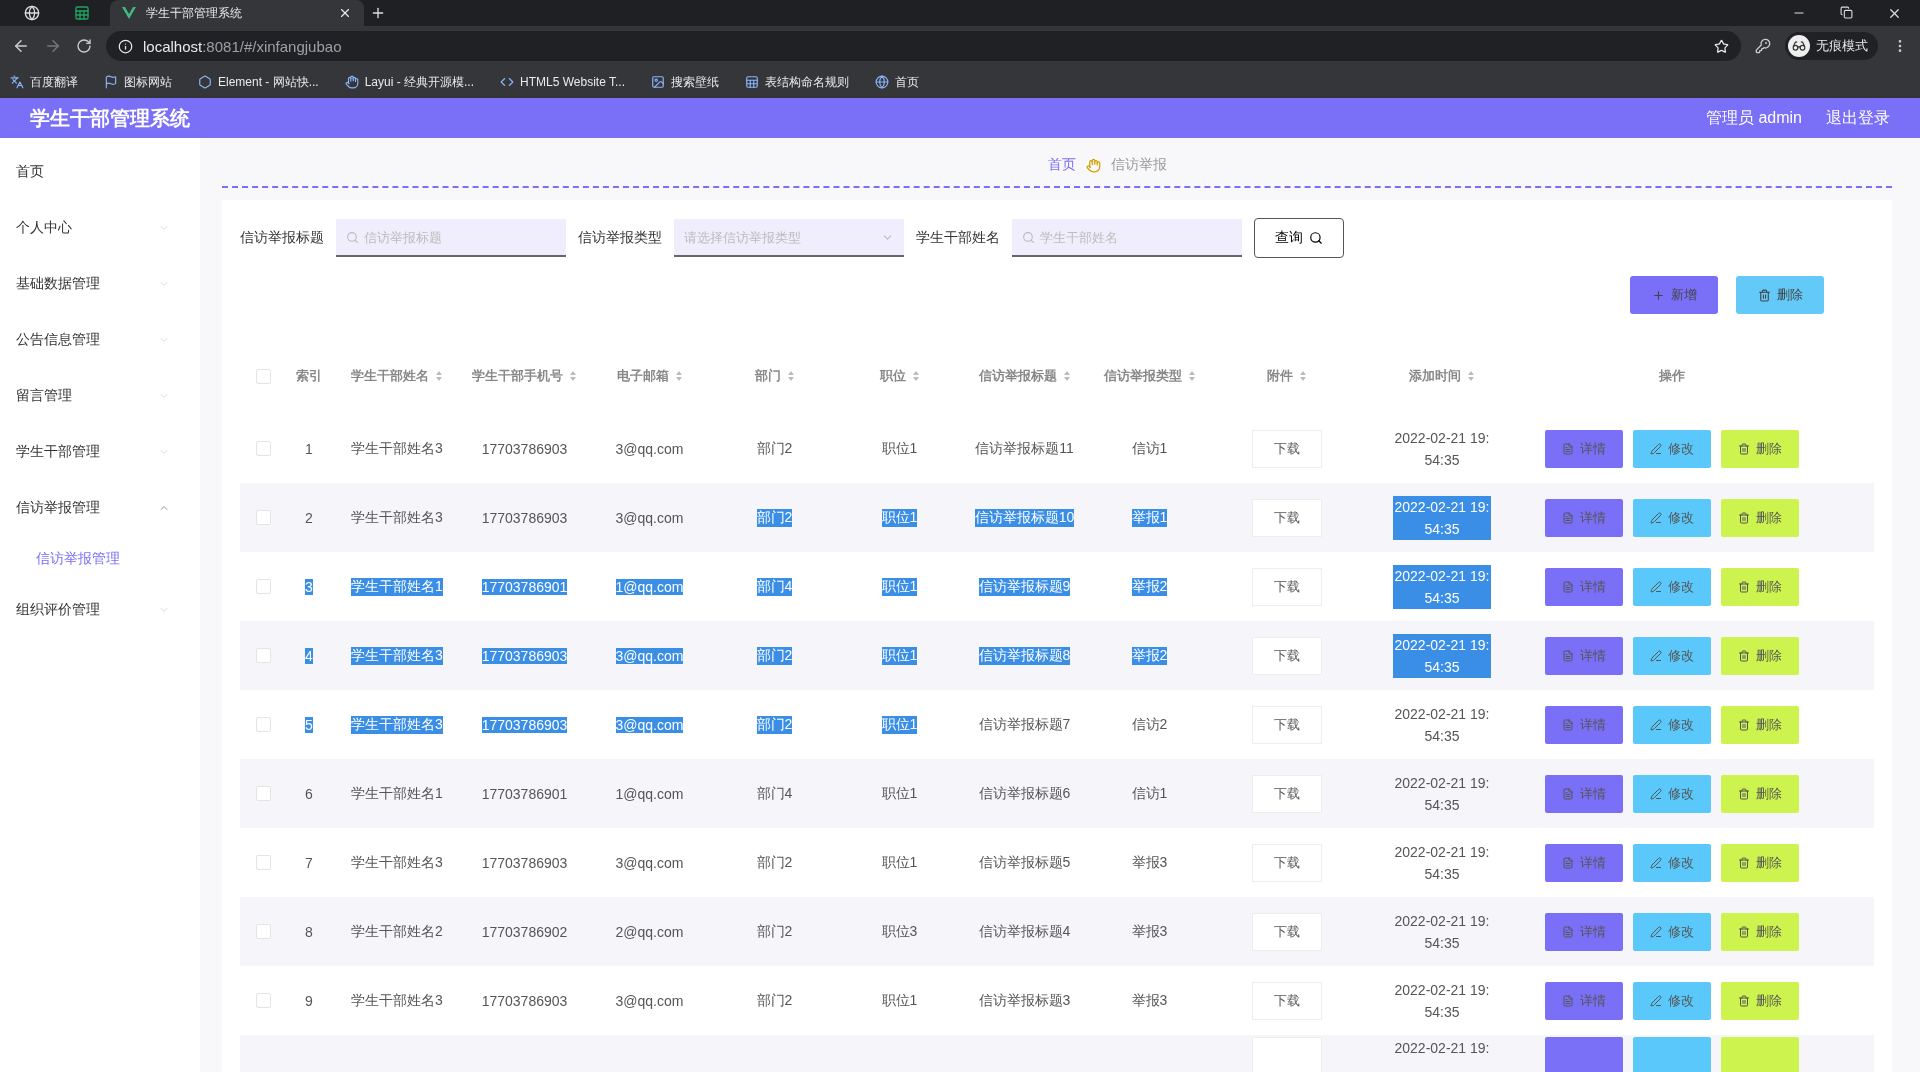  What do you see at coordinates (923, 46) in the screenshot?
I see `address-bar: localhost:8081/#/xinfangjubao` at bounding box center [923, 46].